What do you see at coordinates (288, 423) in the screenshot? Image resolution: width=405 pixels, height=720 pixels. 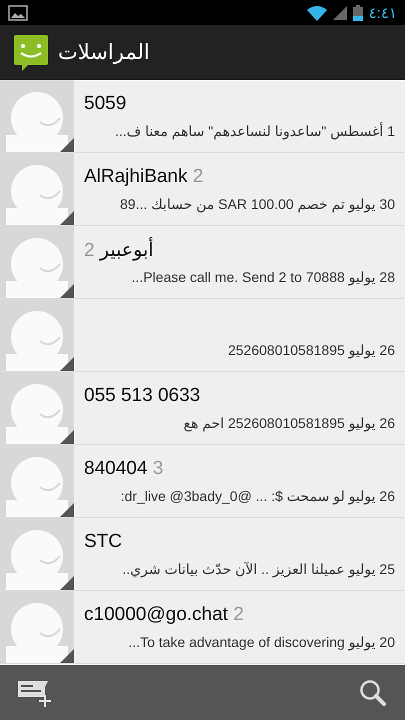 I see `message-preview: 26 يوليو 252608010581895 احم هع` at bounding box center [288, 423].